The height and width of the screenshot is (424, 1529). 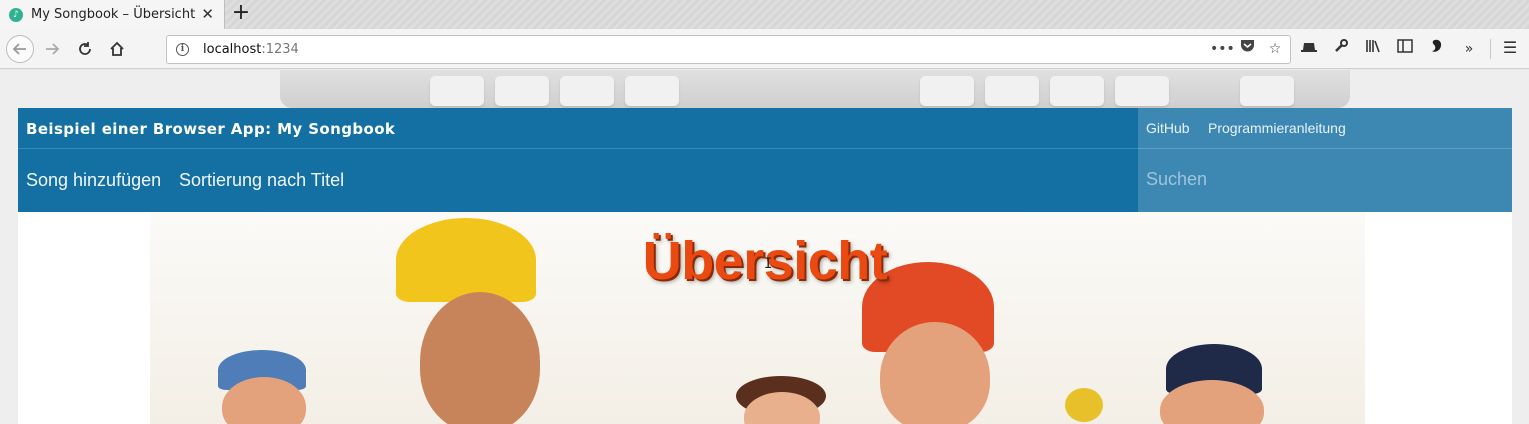 I want to click on keyboard-background-image, so click(x=815, y=89).